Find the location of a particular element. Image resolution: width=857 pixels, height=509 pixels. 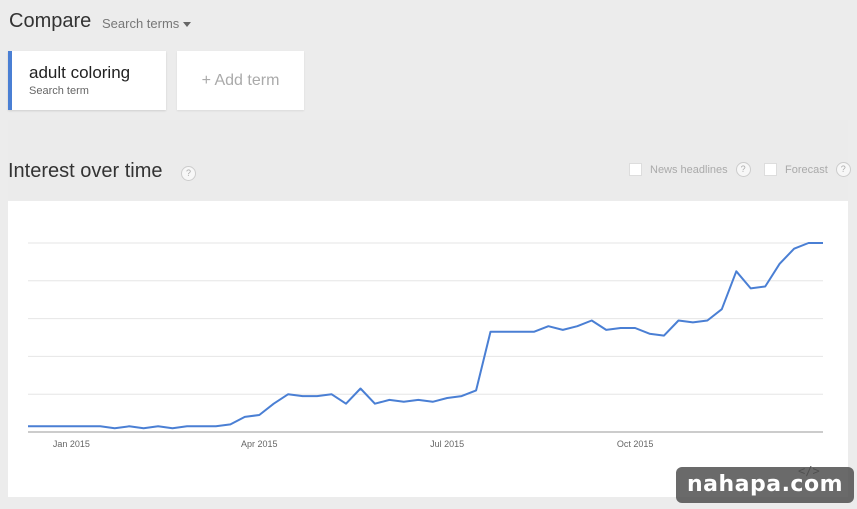

x-tick-label: Oct 2015 is located at coordinates (635, 444).